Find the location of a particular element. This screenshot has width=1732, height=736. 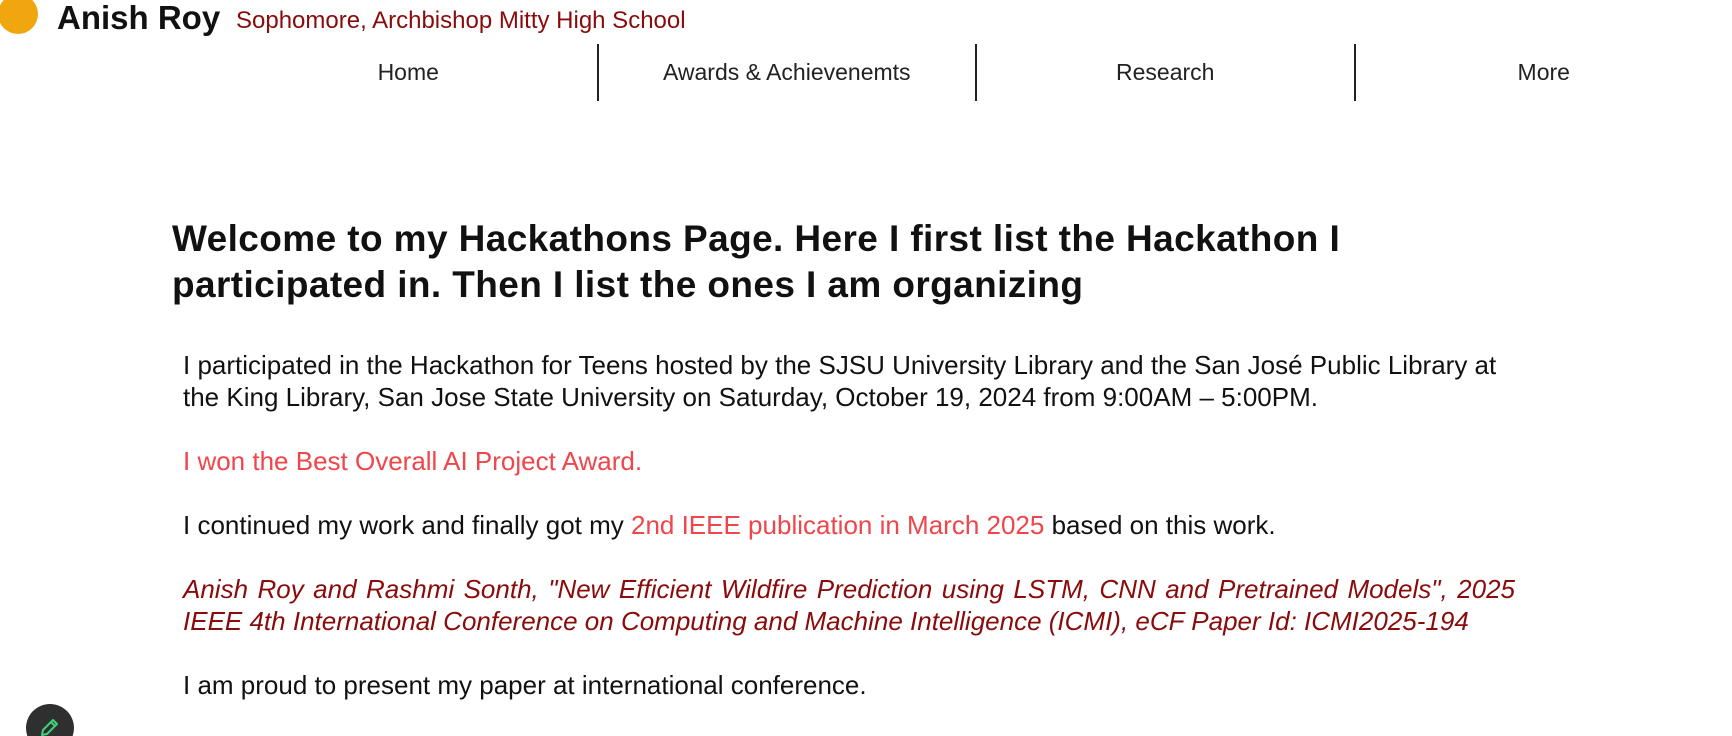

nav-item-more: More is located at coordinates (1544, 72).